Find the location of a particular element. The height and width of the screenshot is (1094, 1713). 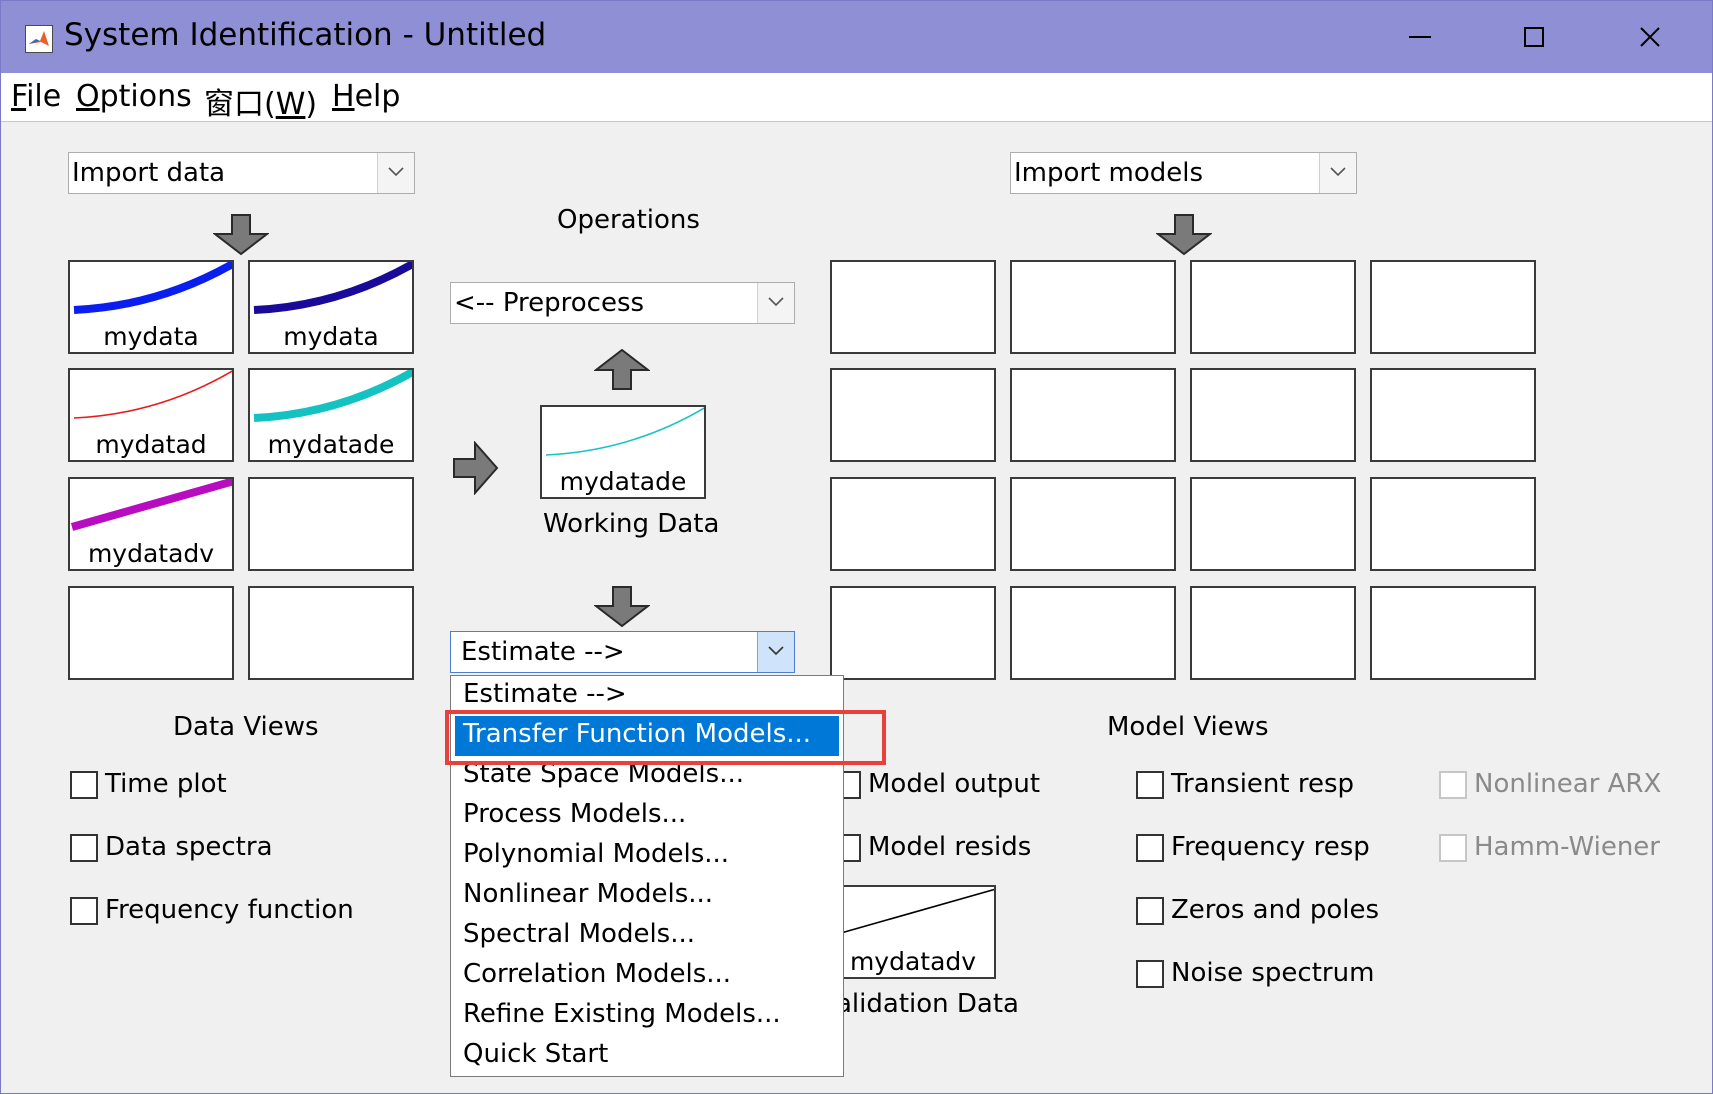

working-data-label: Working Data is located at coordinates (631, 524).